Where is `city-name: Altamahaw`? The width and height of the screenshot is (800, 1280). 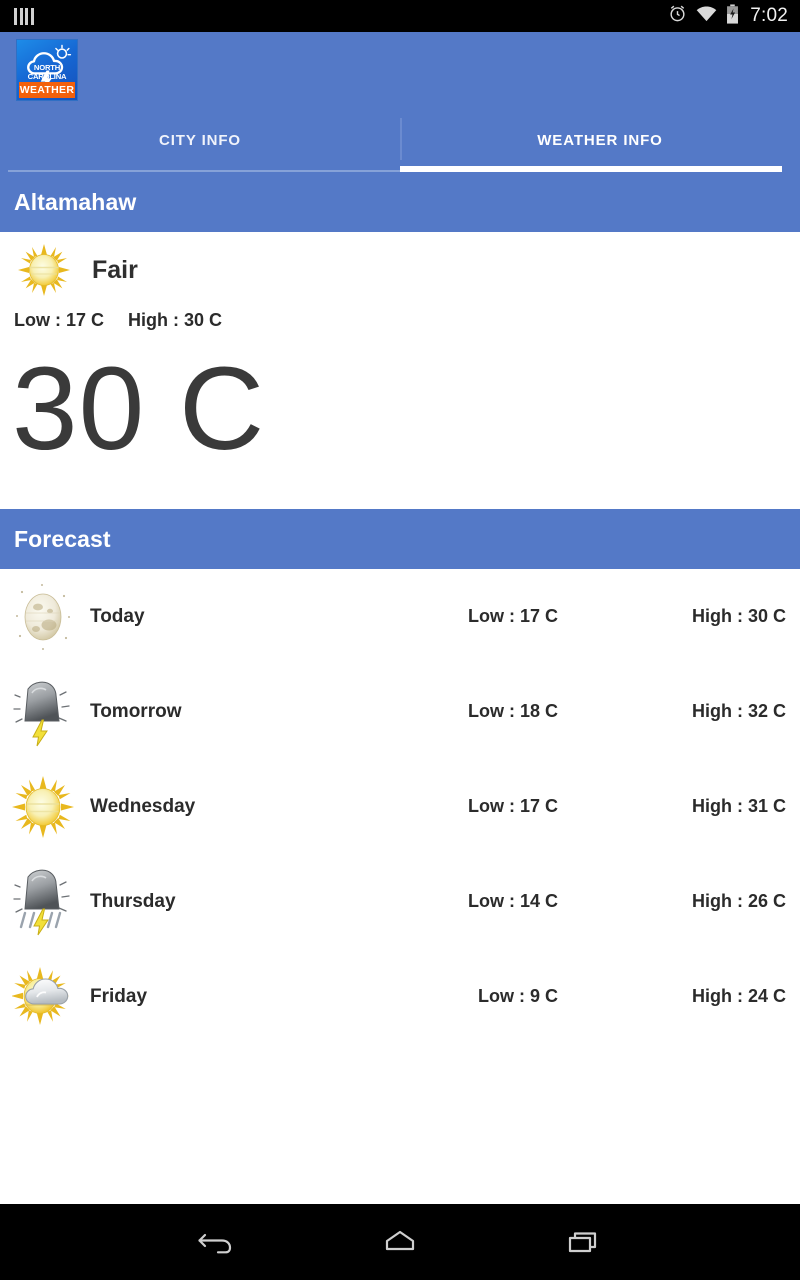 city-name: Altamahaw is located at coordinates (75, 201).